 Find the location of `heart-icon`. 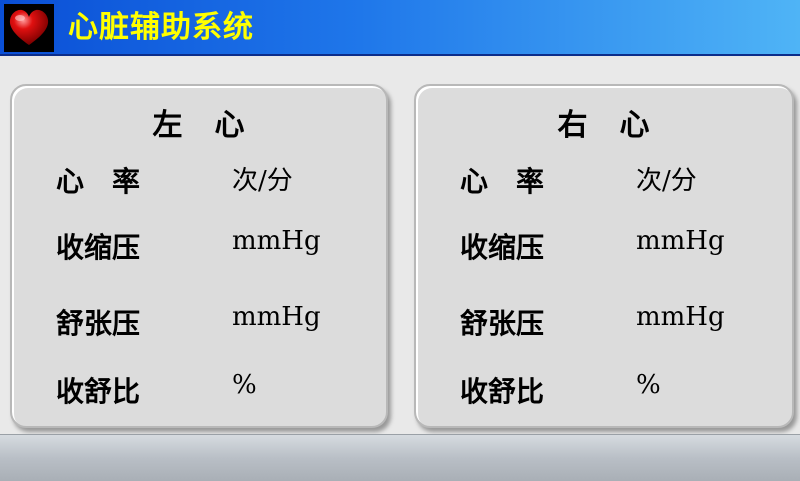

heart-icon is located at coordinates (29, 27).